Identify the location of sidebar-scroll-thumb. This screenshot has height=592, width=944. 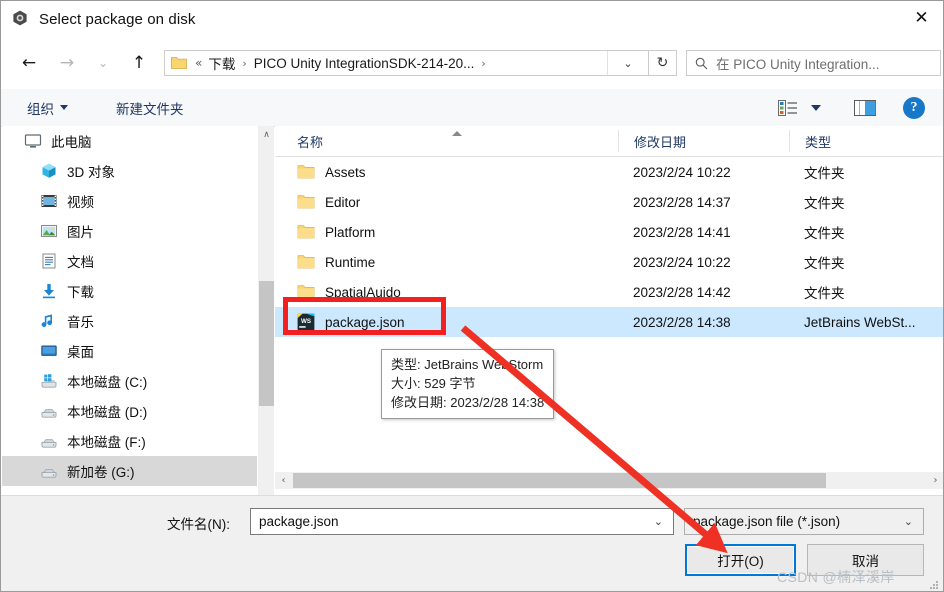
(266, 343).